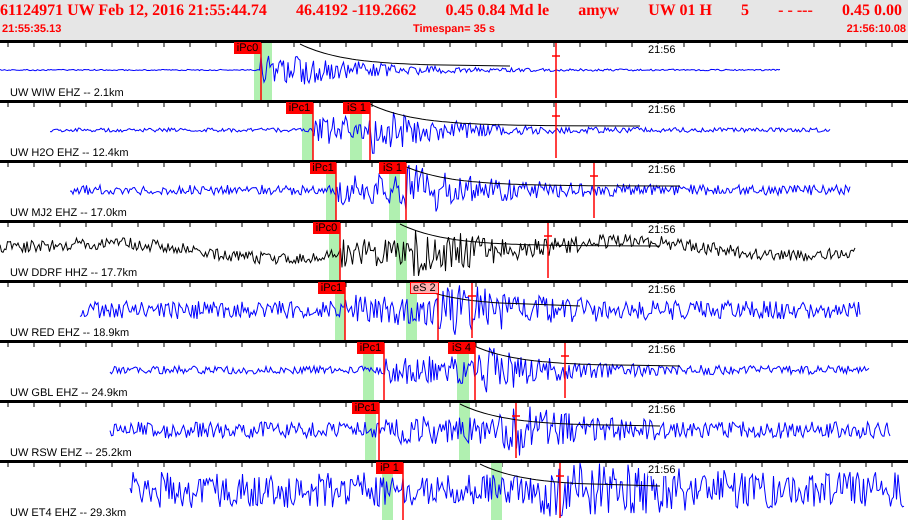 Image resolution: width=908 pixels, height=520 pixels. Describe the element at coordinates (745, 11) in the screenshot. I see `event-info: 5` at that location.